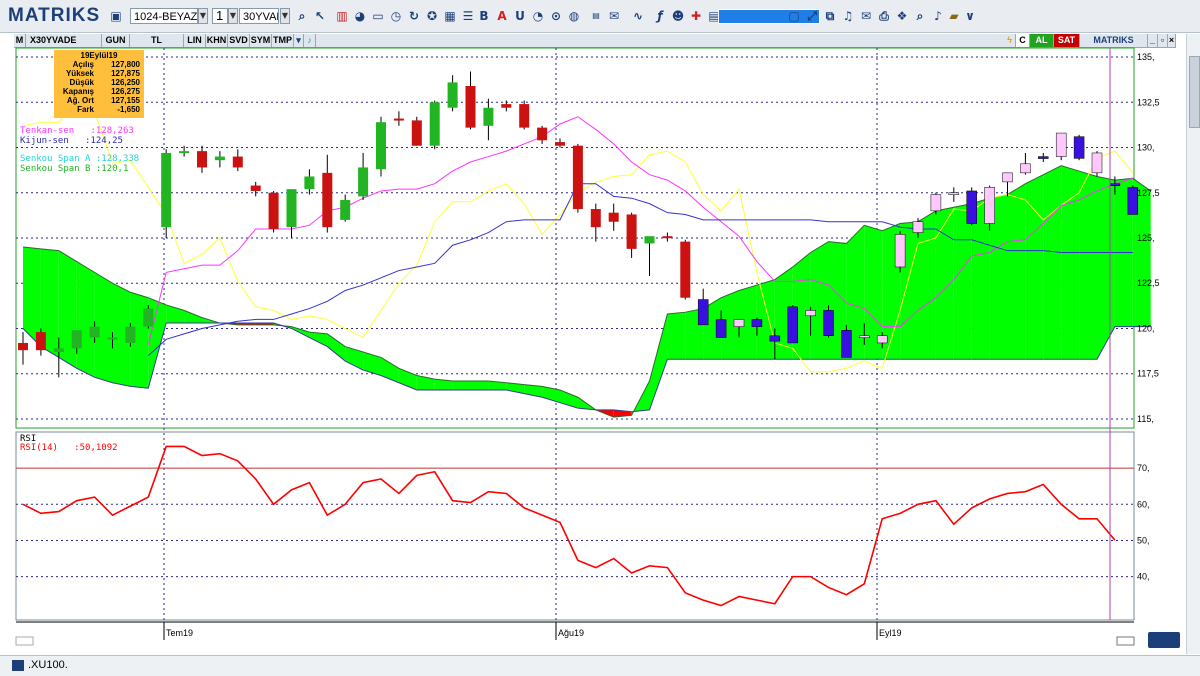  Describe the element at coordinates (48, 665) in the screenshot. I see `status-symbol: .XU100.` at that location.